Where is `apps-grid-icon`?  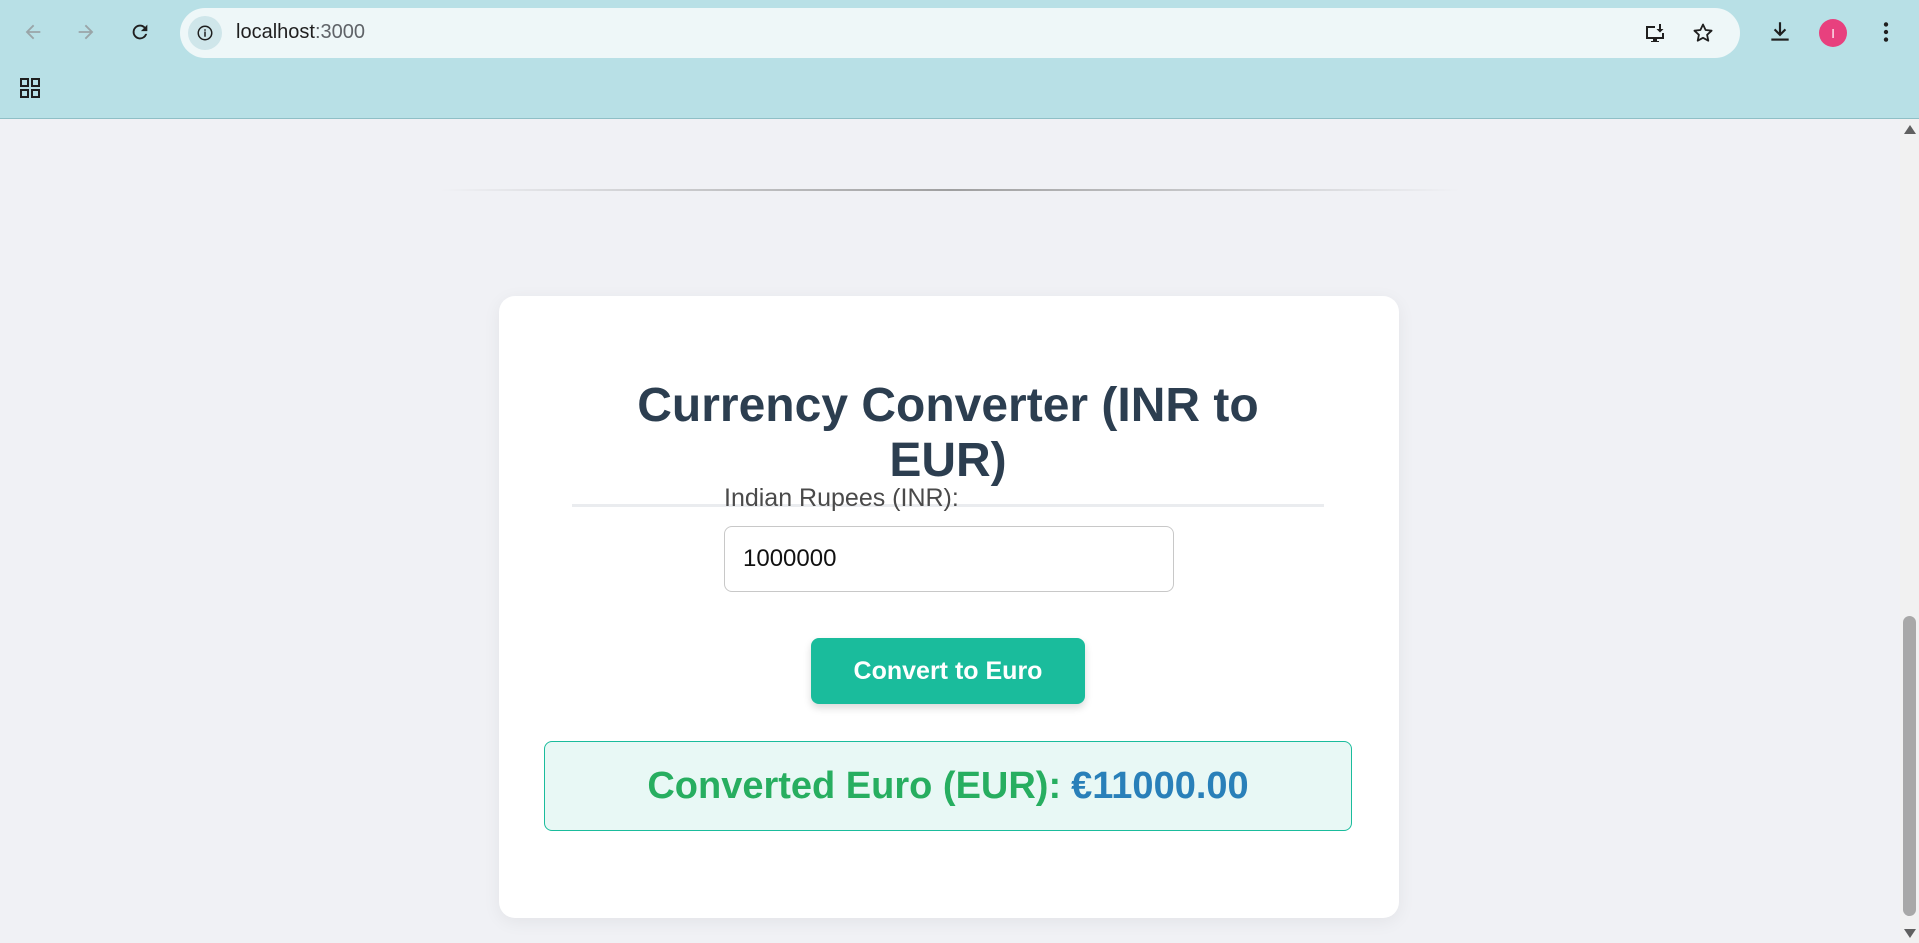 apps-grid-icon is located at coordinates (30, 88).